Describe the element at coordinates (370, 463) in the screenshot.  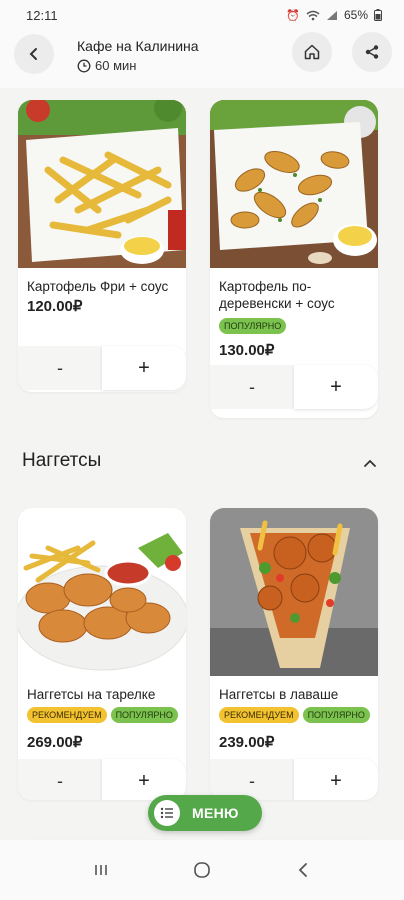
I see `chevron-up-icon` at that location.